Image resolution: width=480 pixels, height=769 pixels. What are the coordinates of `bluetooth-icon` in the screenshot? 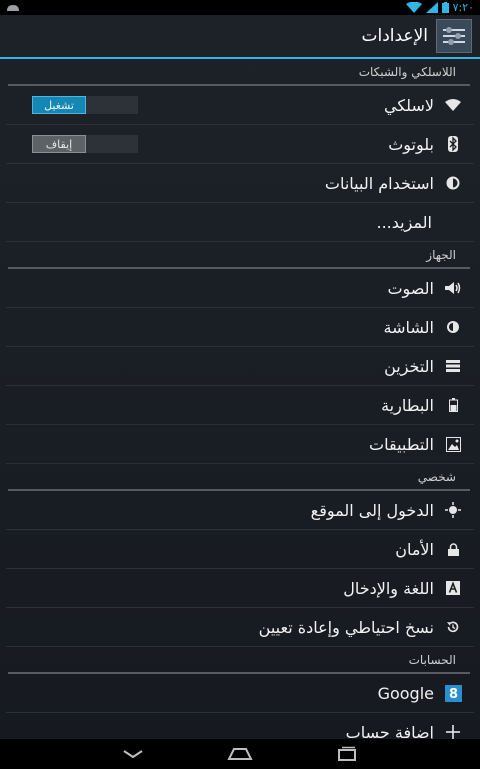 It's located at (453, 144).